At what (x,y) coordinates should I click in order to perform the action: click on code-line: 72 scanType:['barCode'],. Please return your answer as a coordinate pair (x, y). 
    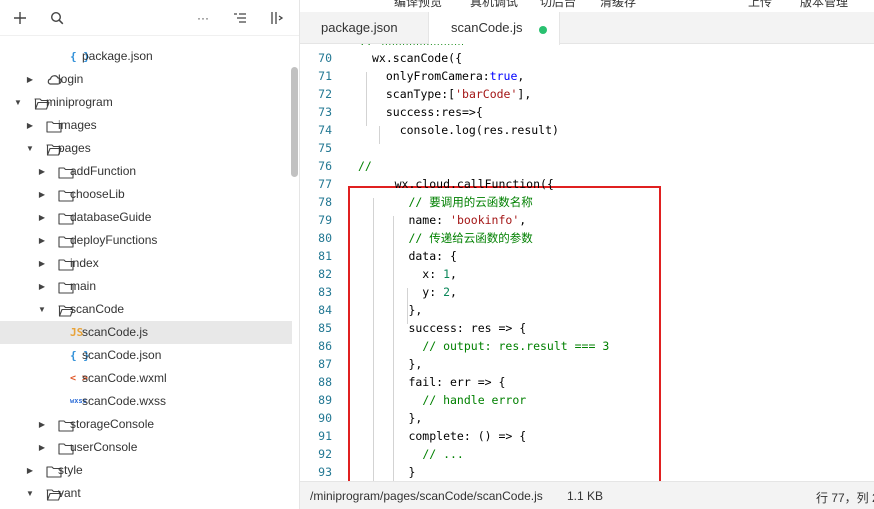
    Looking at the image, I should click on (587, 94).